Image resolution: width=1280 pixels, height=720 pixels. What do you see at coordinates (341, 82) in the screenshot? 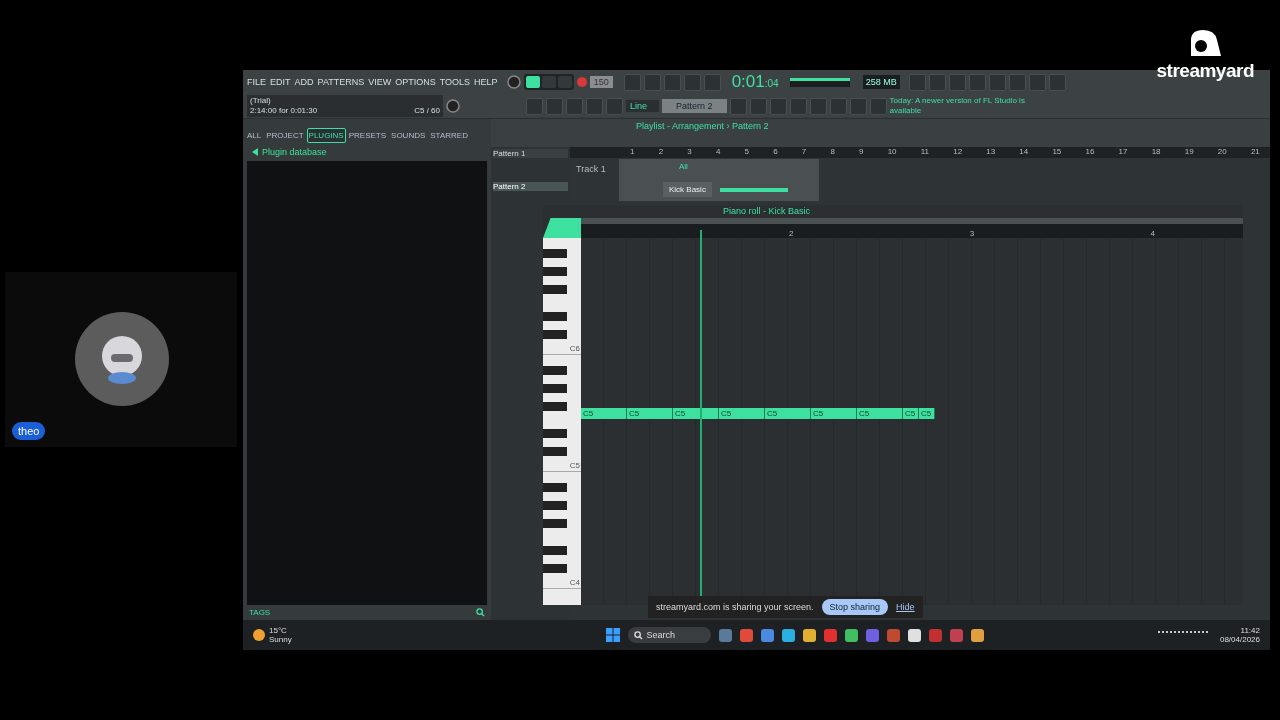
I see `menu-item: PATTERNS` at bounding box center [341, 82].